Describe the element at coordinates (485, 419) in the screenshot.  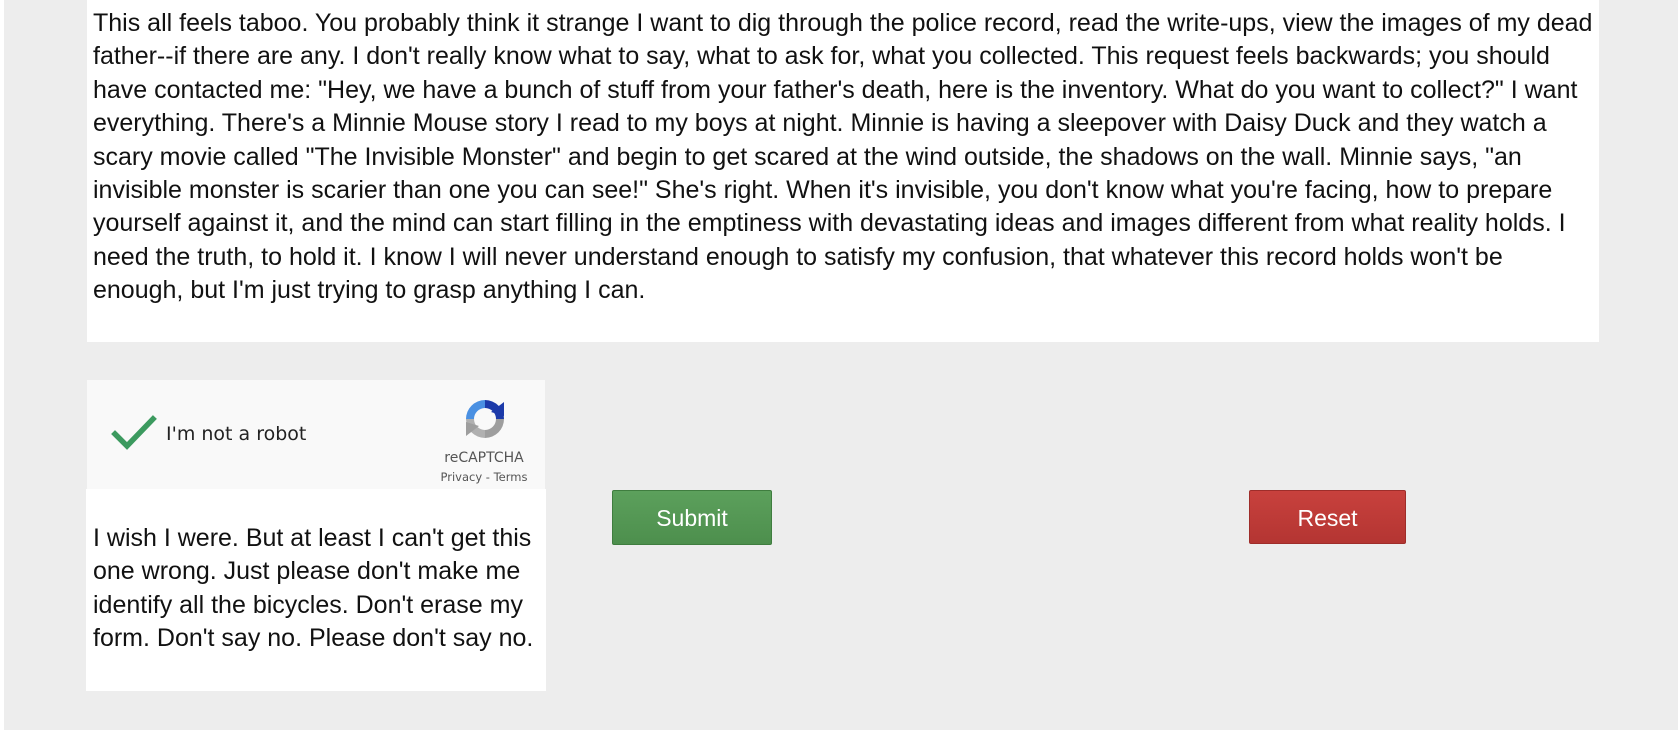
I see `recaptcha-logo-icon` at that location.